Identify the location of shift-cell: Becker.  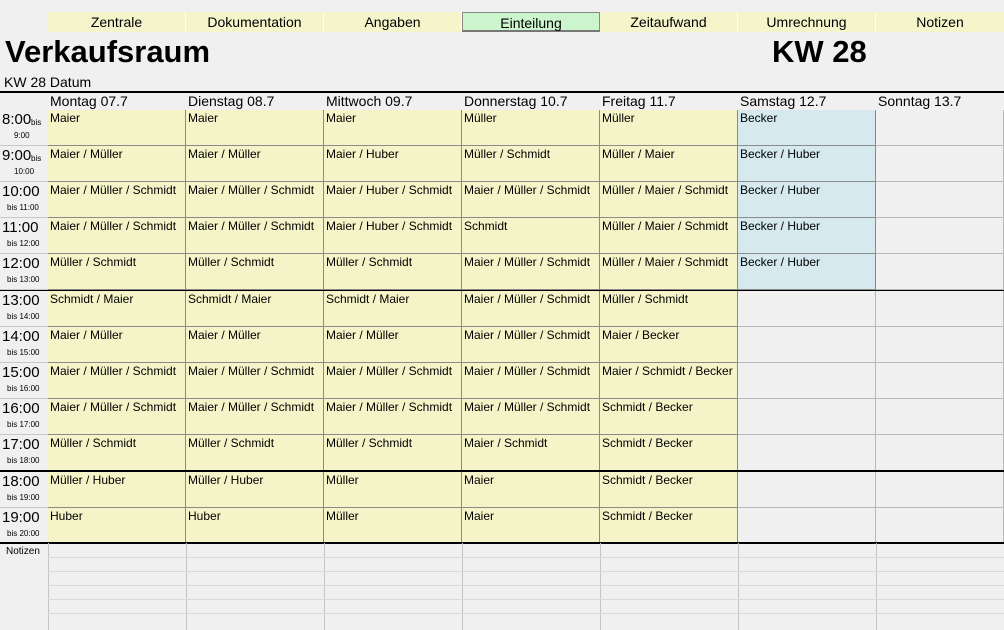
(807, 128).